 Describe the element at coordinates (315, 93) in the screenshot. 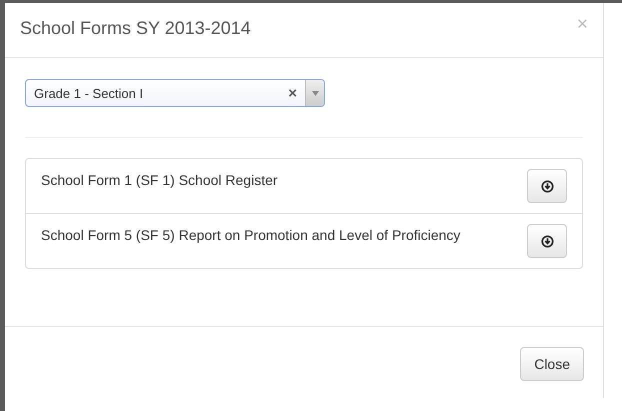

I see `dropdown-caret-icon` at that location.